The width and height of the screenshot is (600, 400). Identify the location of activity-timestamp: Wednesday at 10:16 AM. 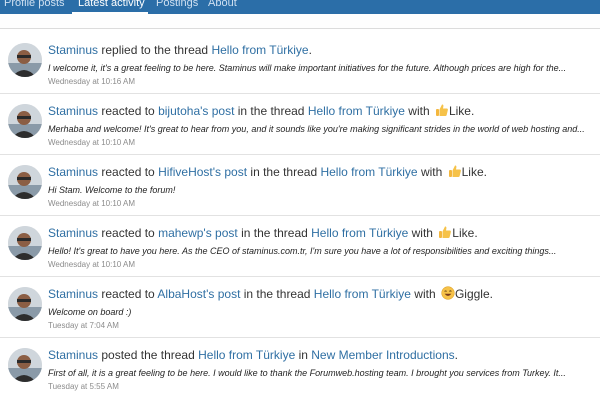
(91, 81).